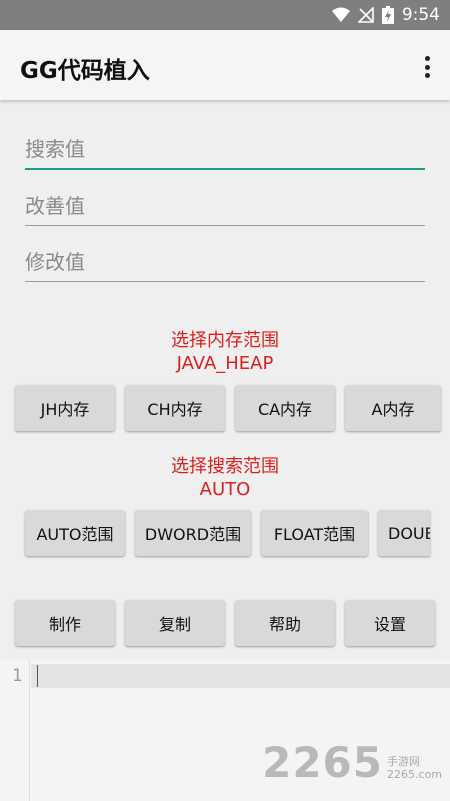 This screenshot has height=801, width=450. I want to click on improve-value-input, so click(225, 206).